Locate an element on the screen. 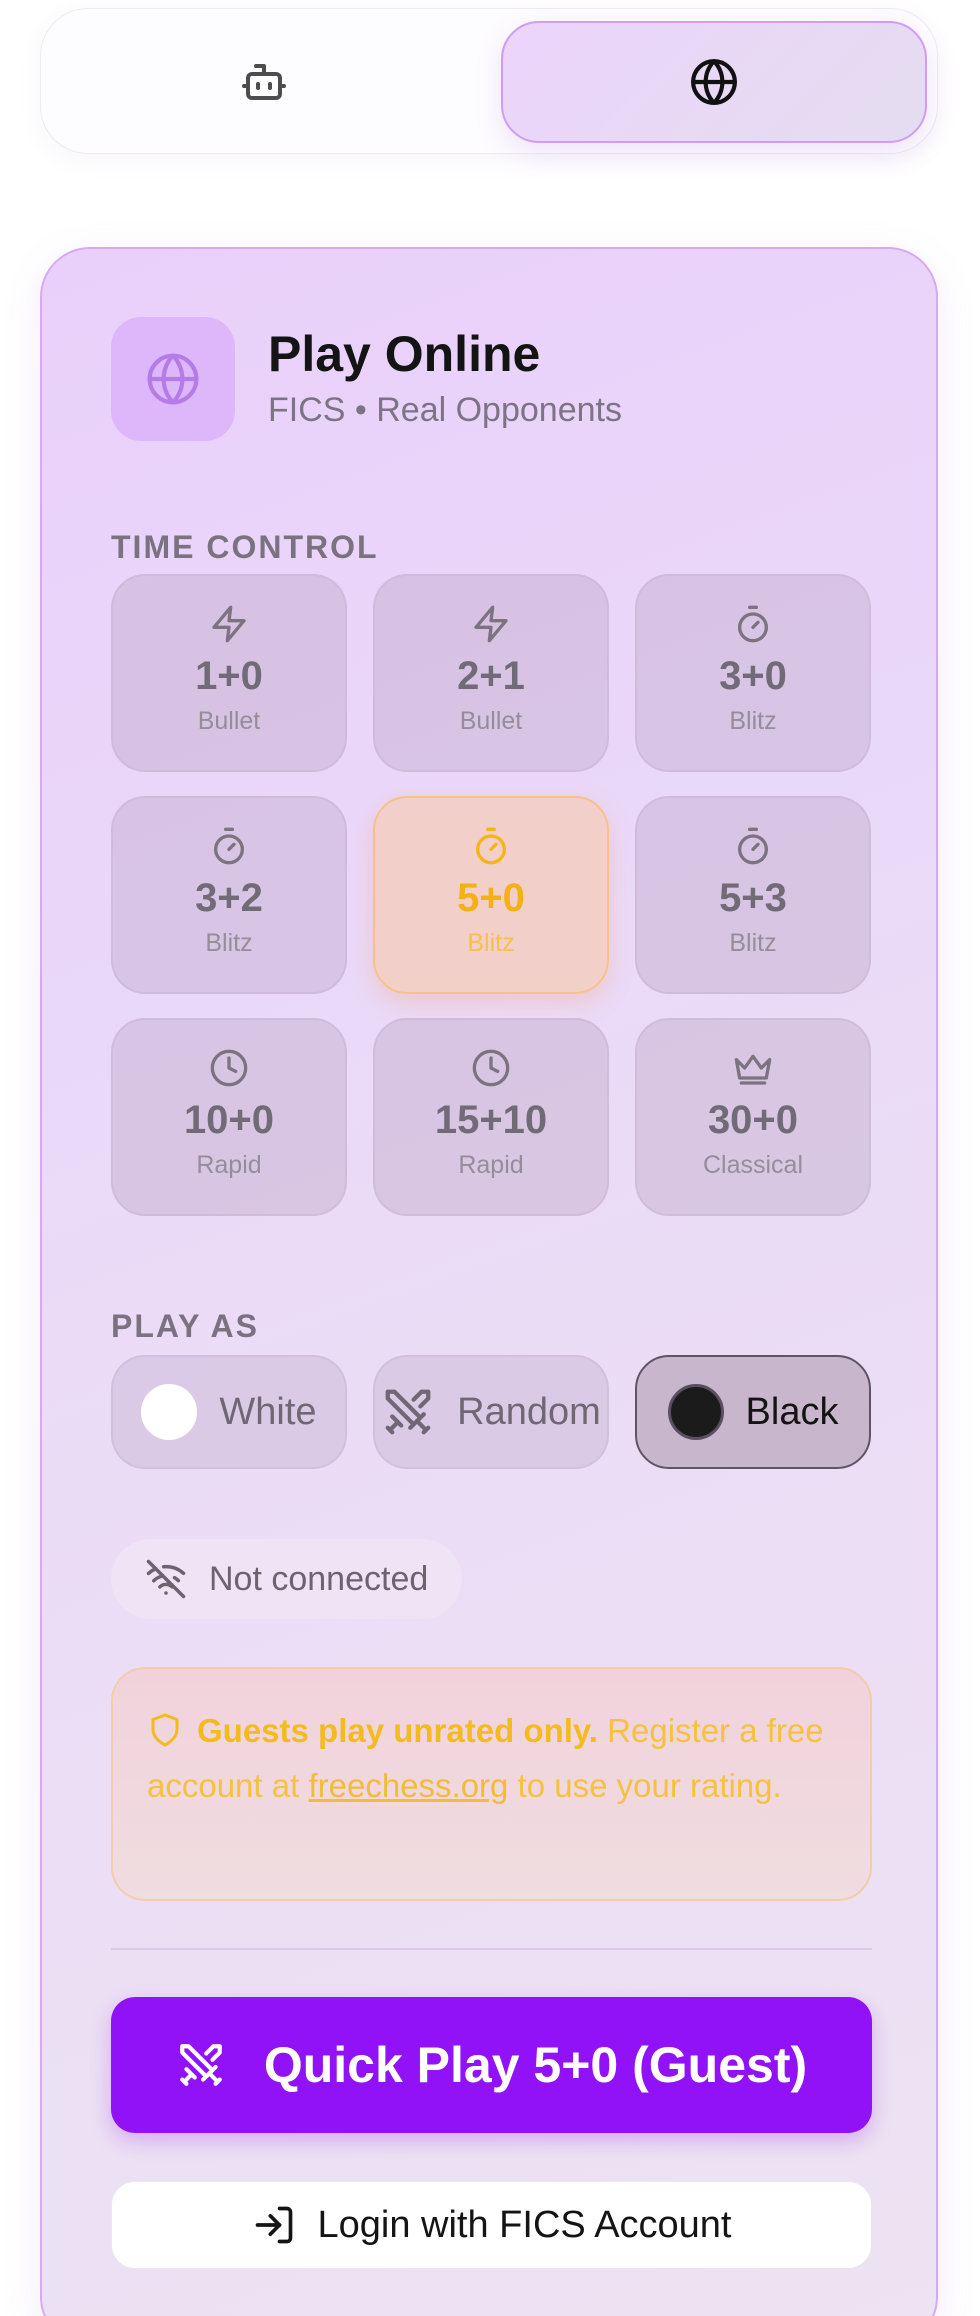 Image resolution: width=980 pixels, height=2316 pixels. bot-mode-button is located at coordinates (264, 82).